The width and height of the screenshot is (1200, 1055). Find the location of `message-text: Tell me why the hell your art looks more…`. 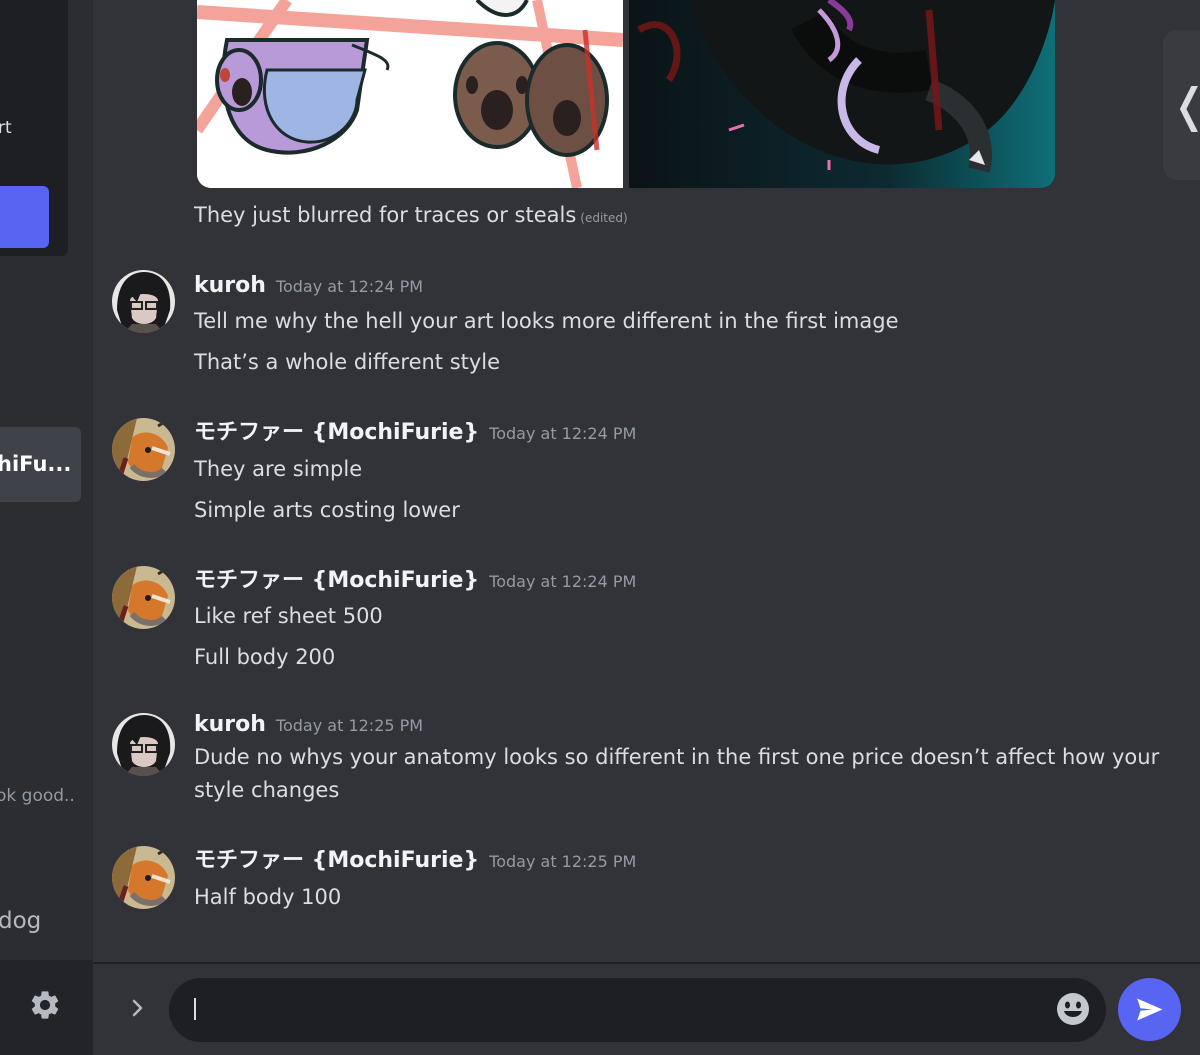

message-text: Tell me why the hell your art looks more… is located at coordinates (546, 321).